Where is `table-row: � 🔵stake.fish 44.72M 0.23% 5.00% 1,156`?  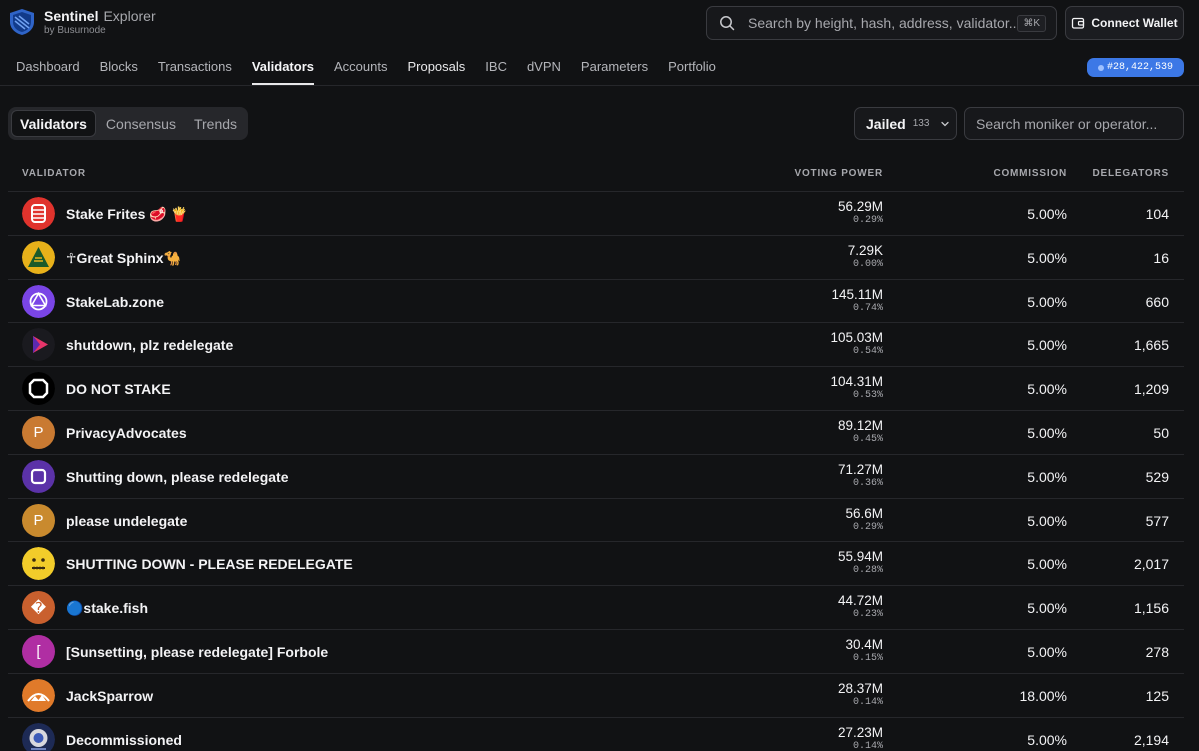 table-row: � 🔵stake.fish 44.72M 0.23% 5.00% 1,156 is located at coordinates (596, 608).